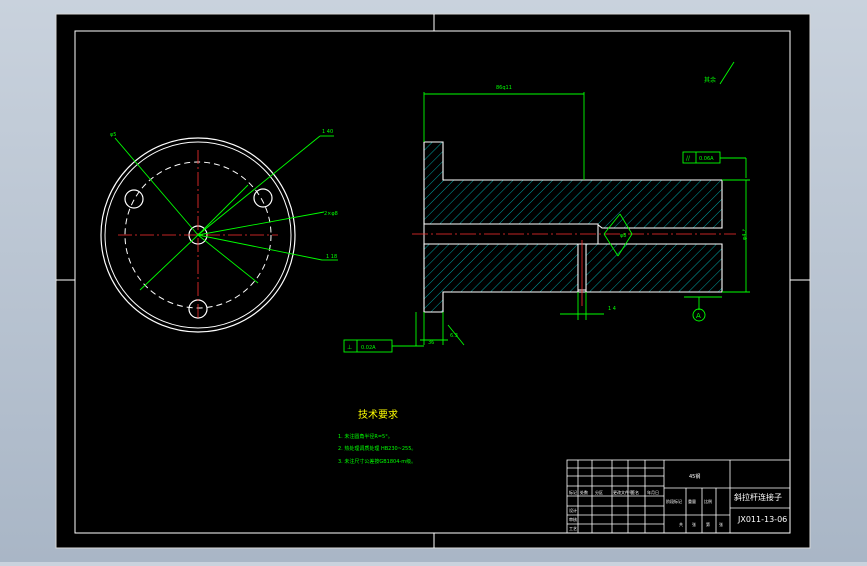 The image size is (867, 566). What do you see at coordinates (599, 492) in the screenshot?
I see `tb-col-zone: 分区` at bounding box center [599, 492].